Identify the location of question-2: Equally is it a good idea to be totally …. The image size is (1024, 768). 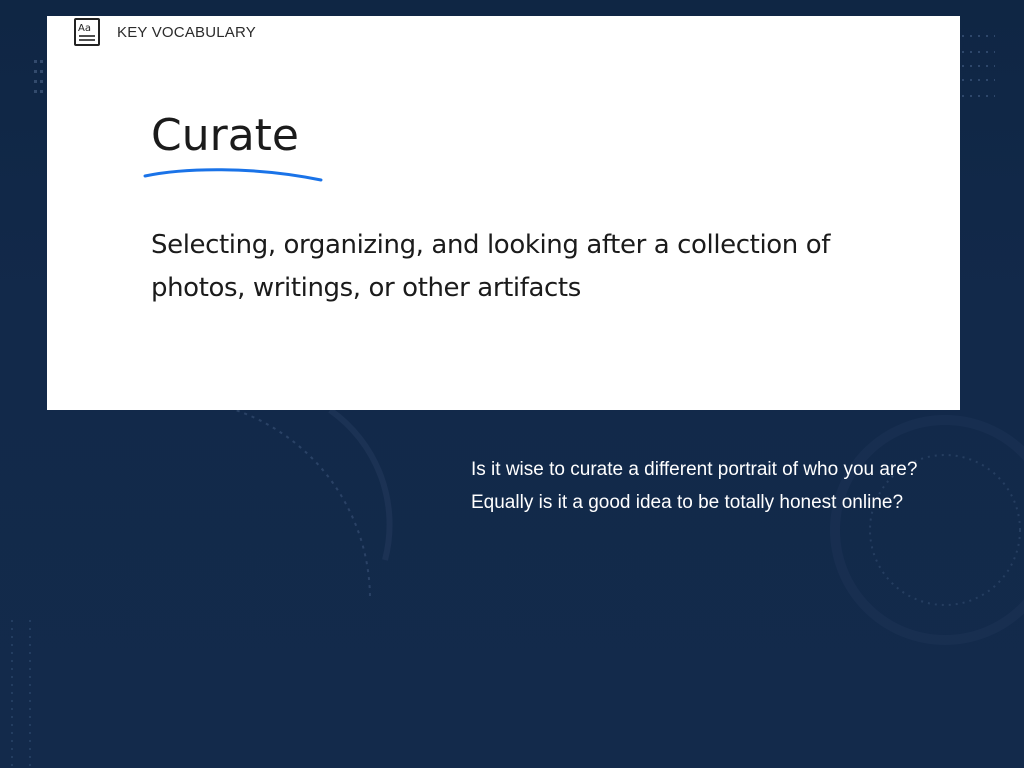
(687, 502).